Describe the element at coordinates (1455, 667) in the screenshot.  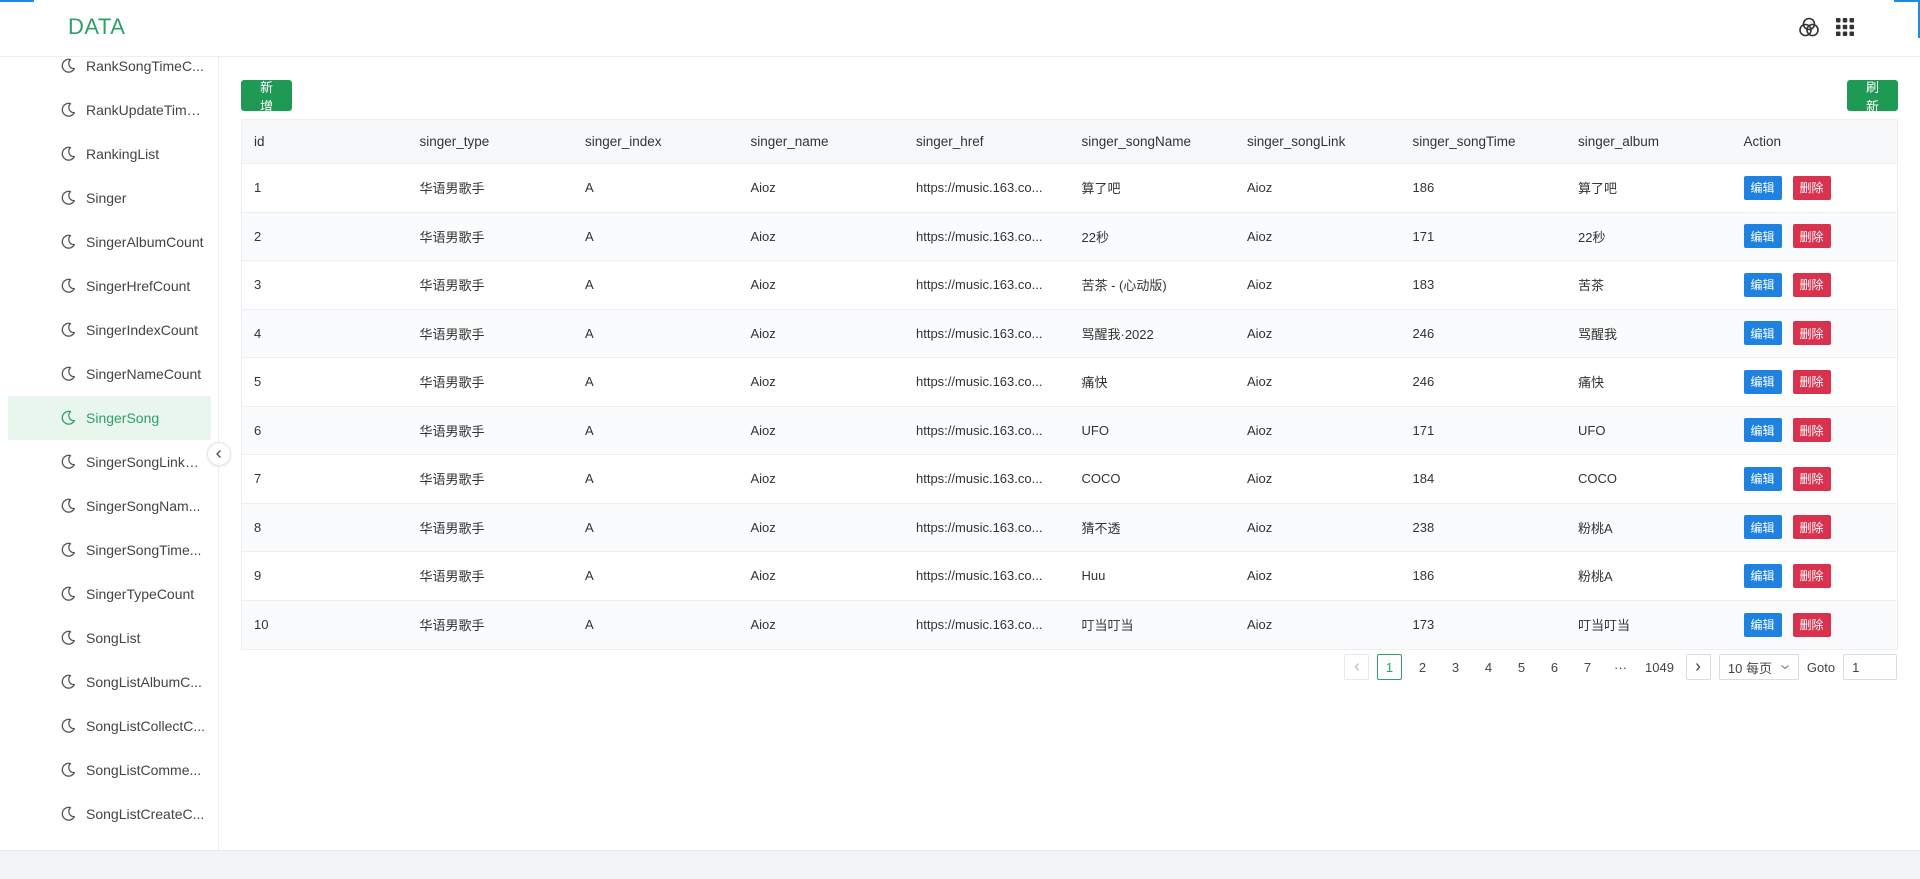
I see `page-number: 3` at that location.